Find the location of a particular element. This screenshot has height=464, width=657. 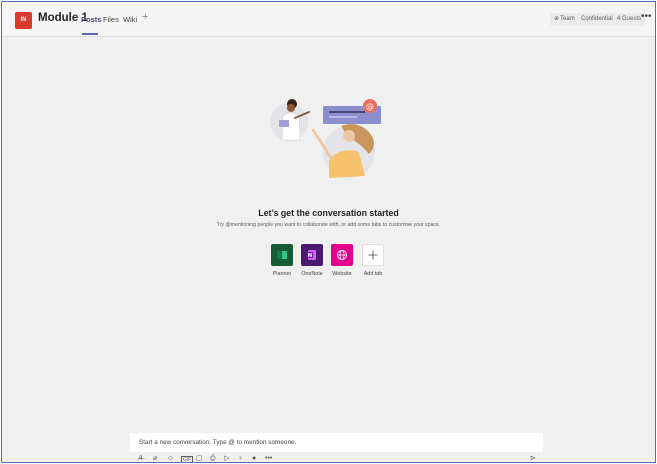

stream-icon: ▷ is located at coordinates (226, 458).